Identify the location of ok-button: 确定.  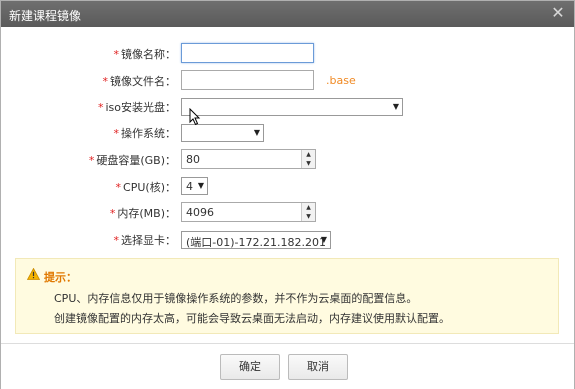
(250, 367).